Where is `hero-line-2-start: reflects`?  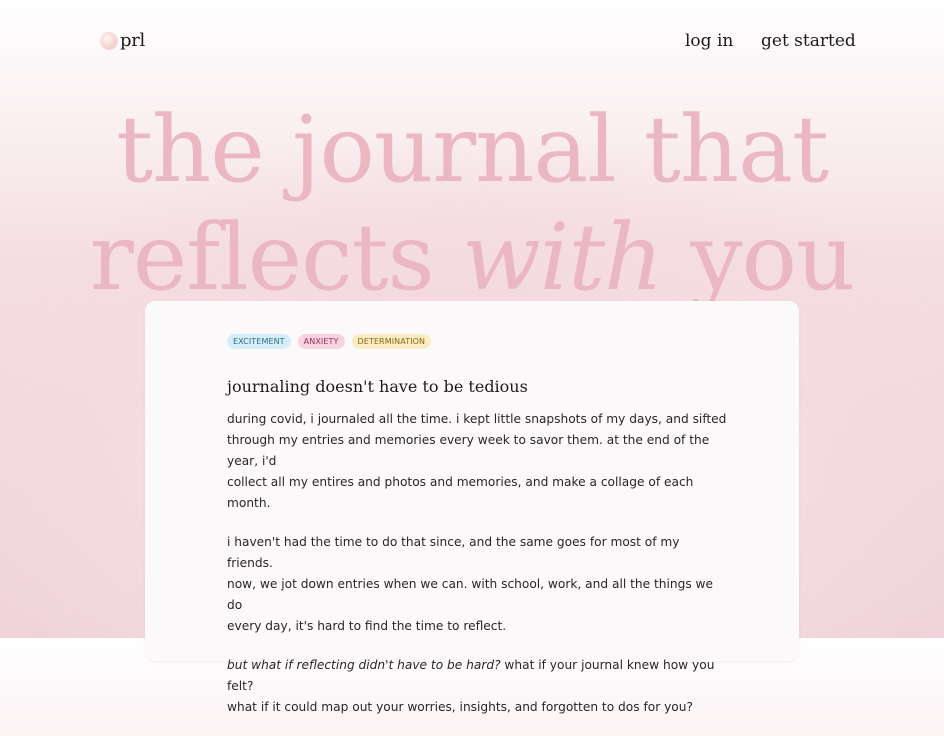
hero-line-2-start: reflects is located at coordinates (276, 257).